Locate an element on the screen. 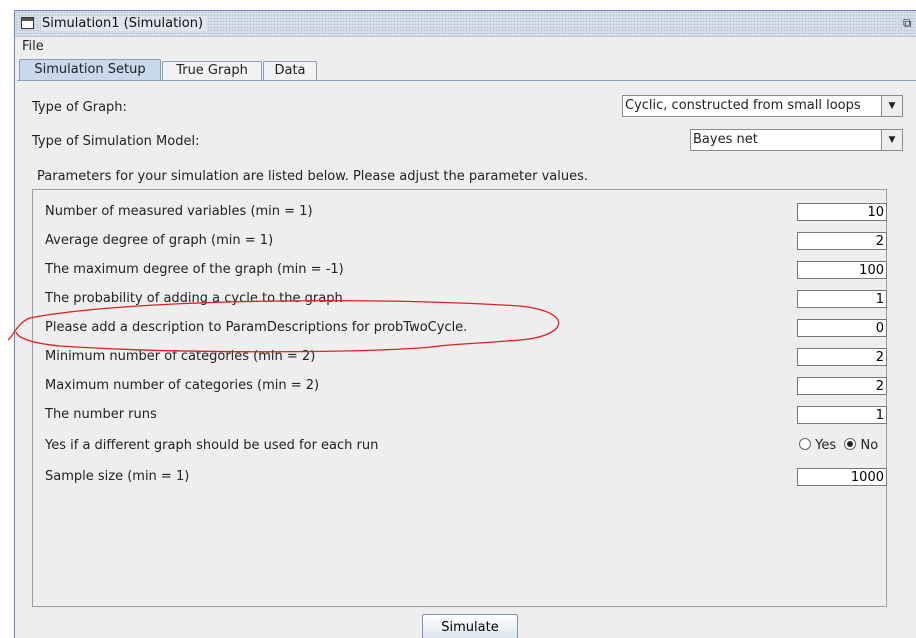 This screenshot has height=638, width=916. different-graph-radio-group: Yes No is located at coordinates (838, 445).